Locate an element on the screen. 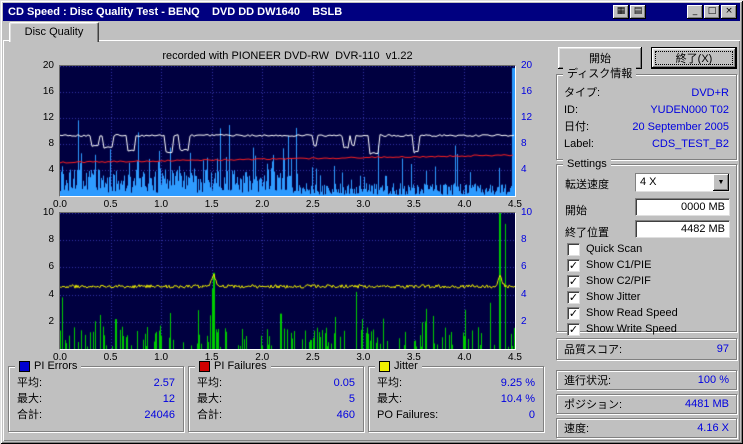 The image size is (743, 444). start-position-field is located at coordinates (682, 207).